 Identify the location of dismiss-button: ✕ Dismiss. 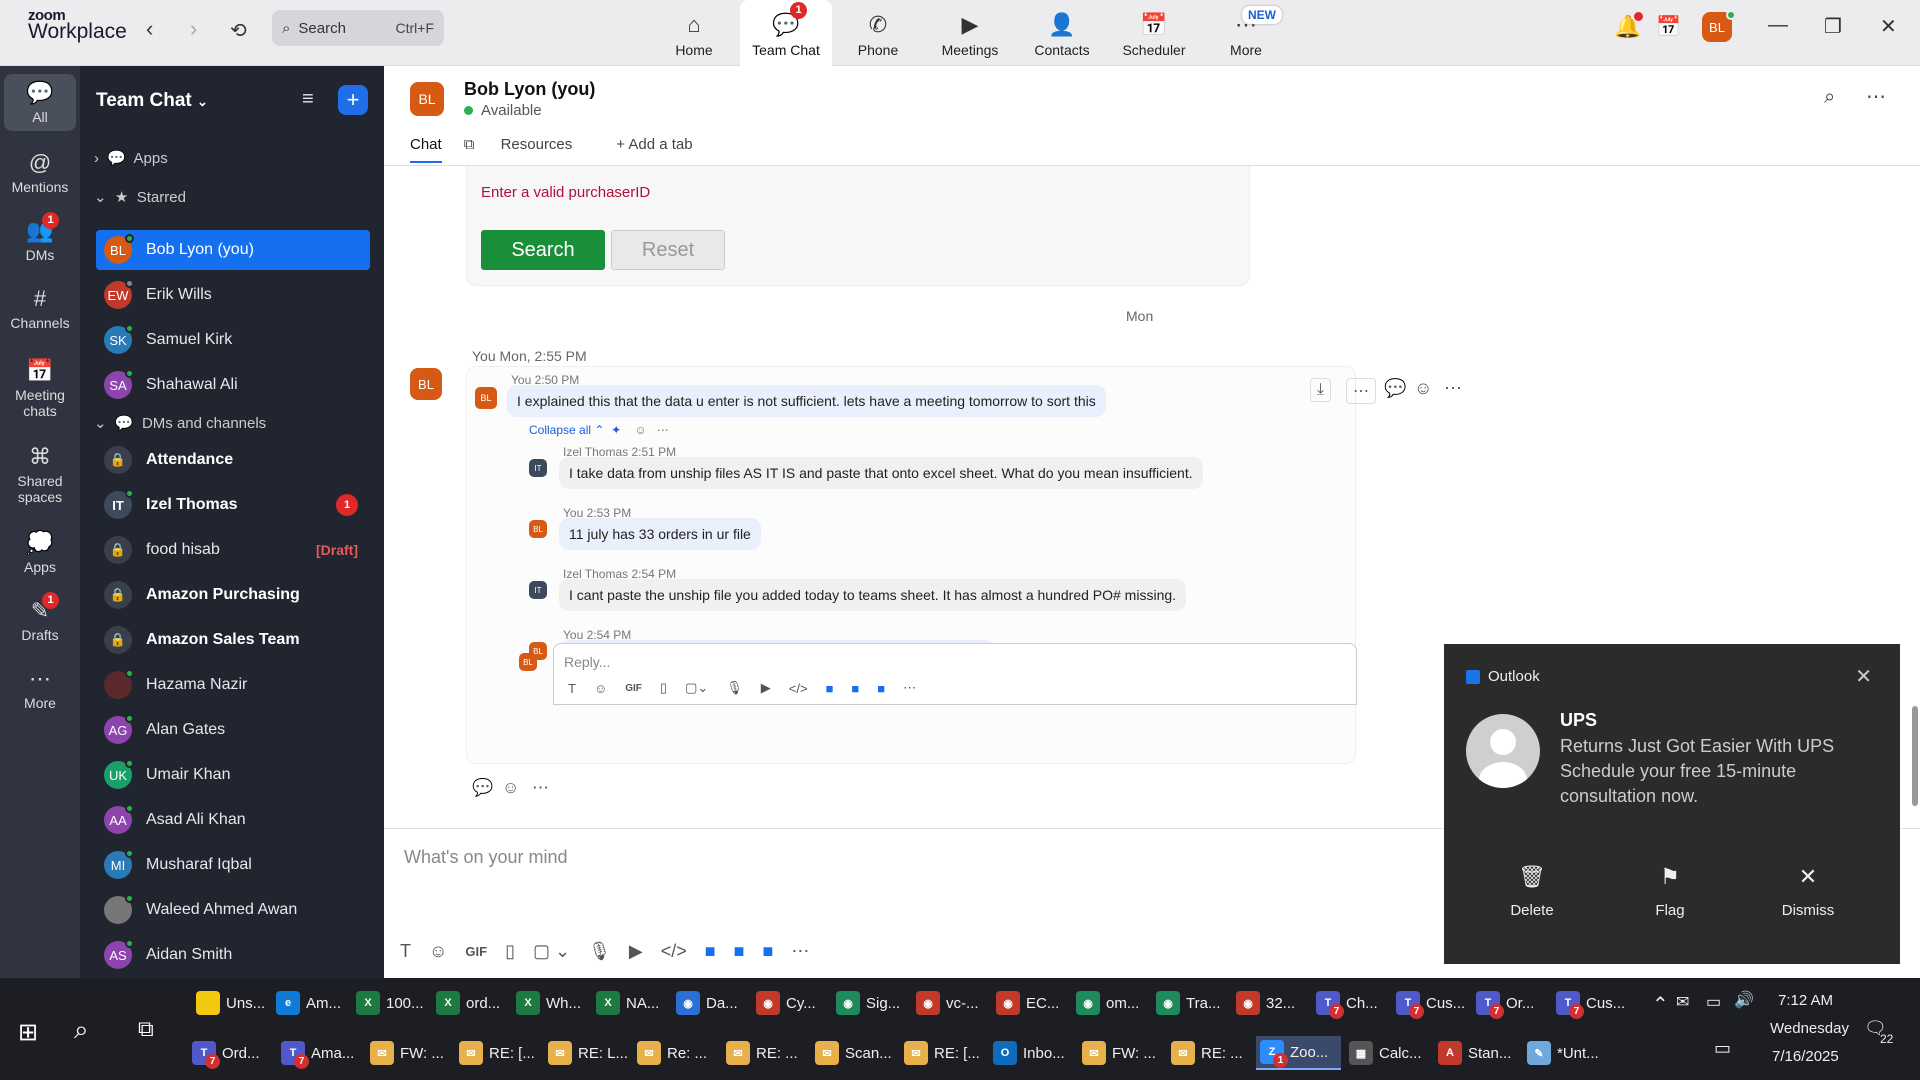
(1808, 891).